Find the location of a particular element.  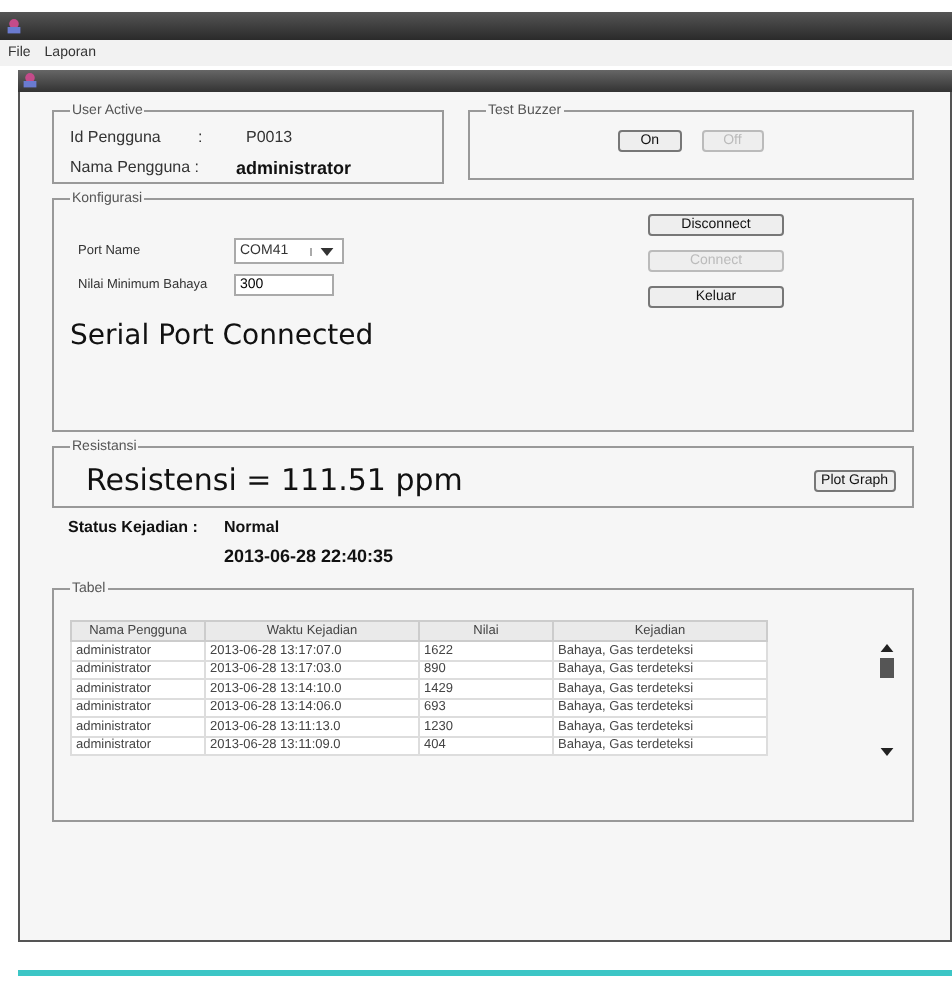

field-label: Nama Pengguna : is located at coordinates (135, 167).